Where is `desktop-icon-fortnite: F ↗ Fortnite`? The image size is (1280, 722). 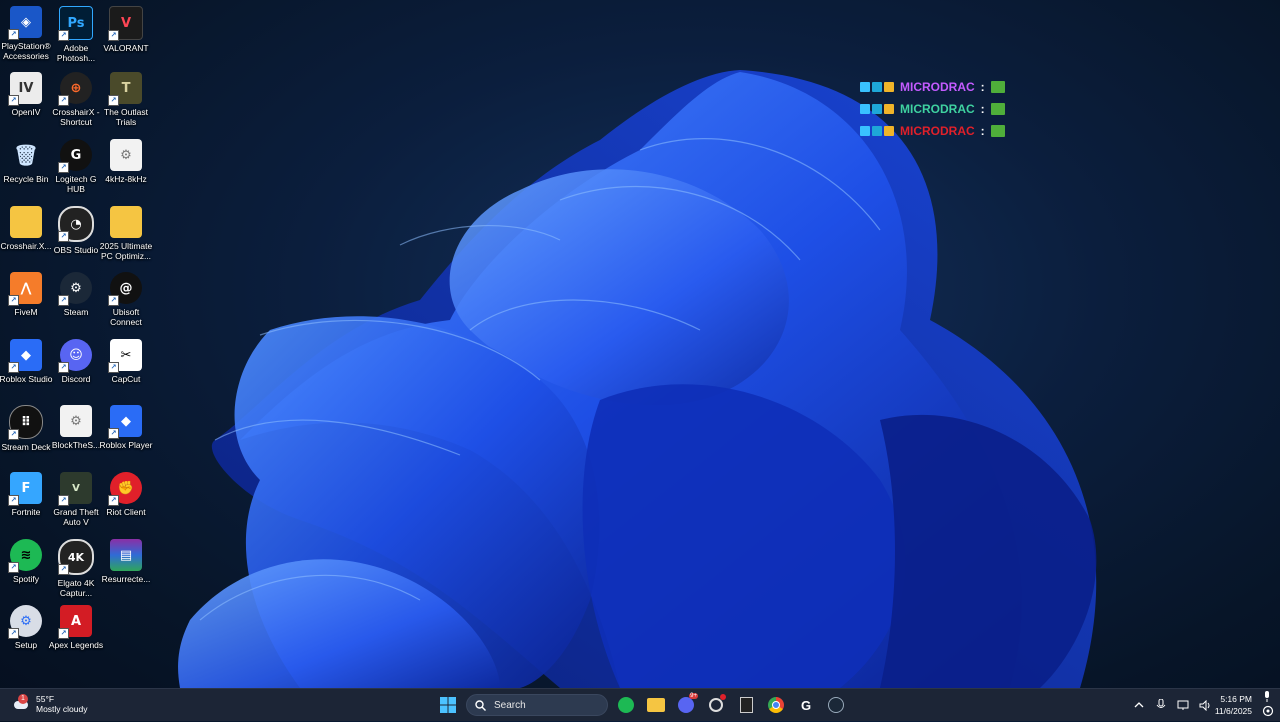
desktop-icon-fortnite: F ↗ Fortnite is located at coordinates (26, 505).